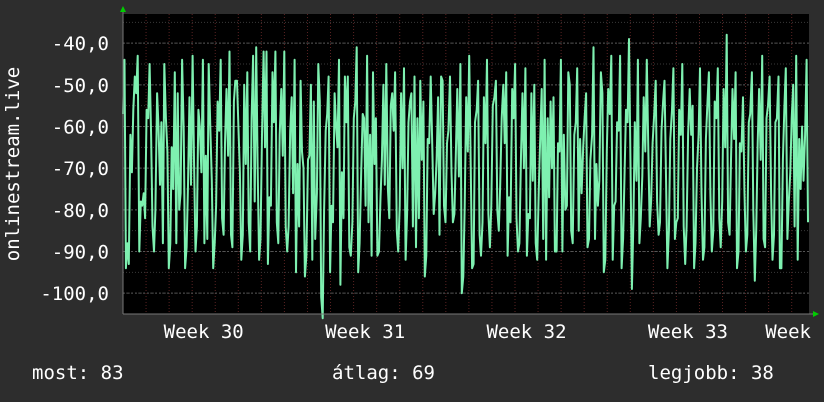 The height and width of the screenshot is (402, 824). I want to click on y-tick-label: -60,0, so click(80, 128).